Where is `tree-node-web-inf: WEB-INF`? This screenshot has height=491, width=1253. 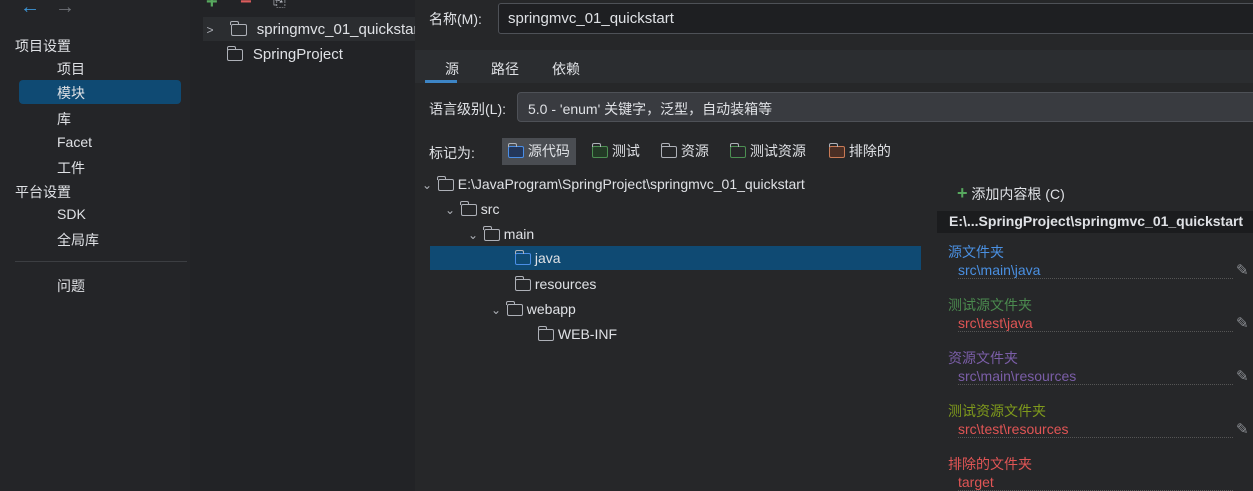 tree-node-web-inf: WEB-INF is located at coordinates (577, 334).